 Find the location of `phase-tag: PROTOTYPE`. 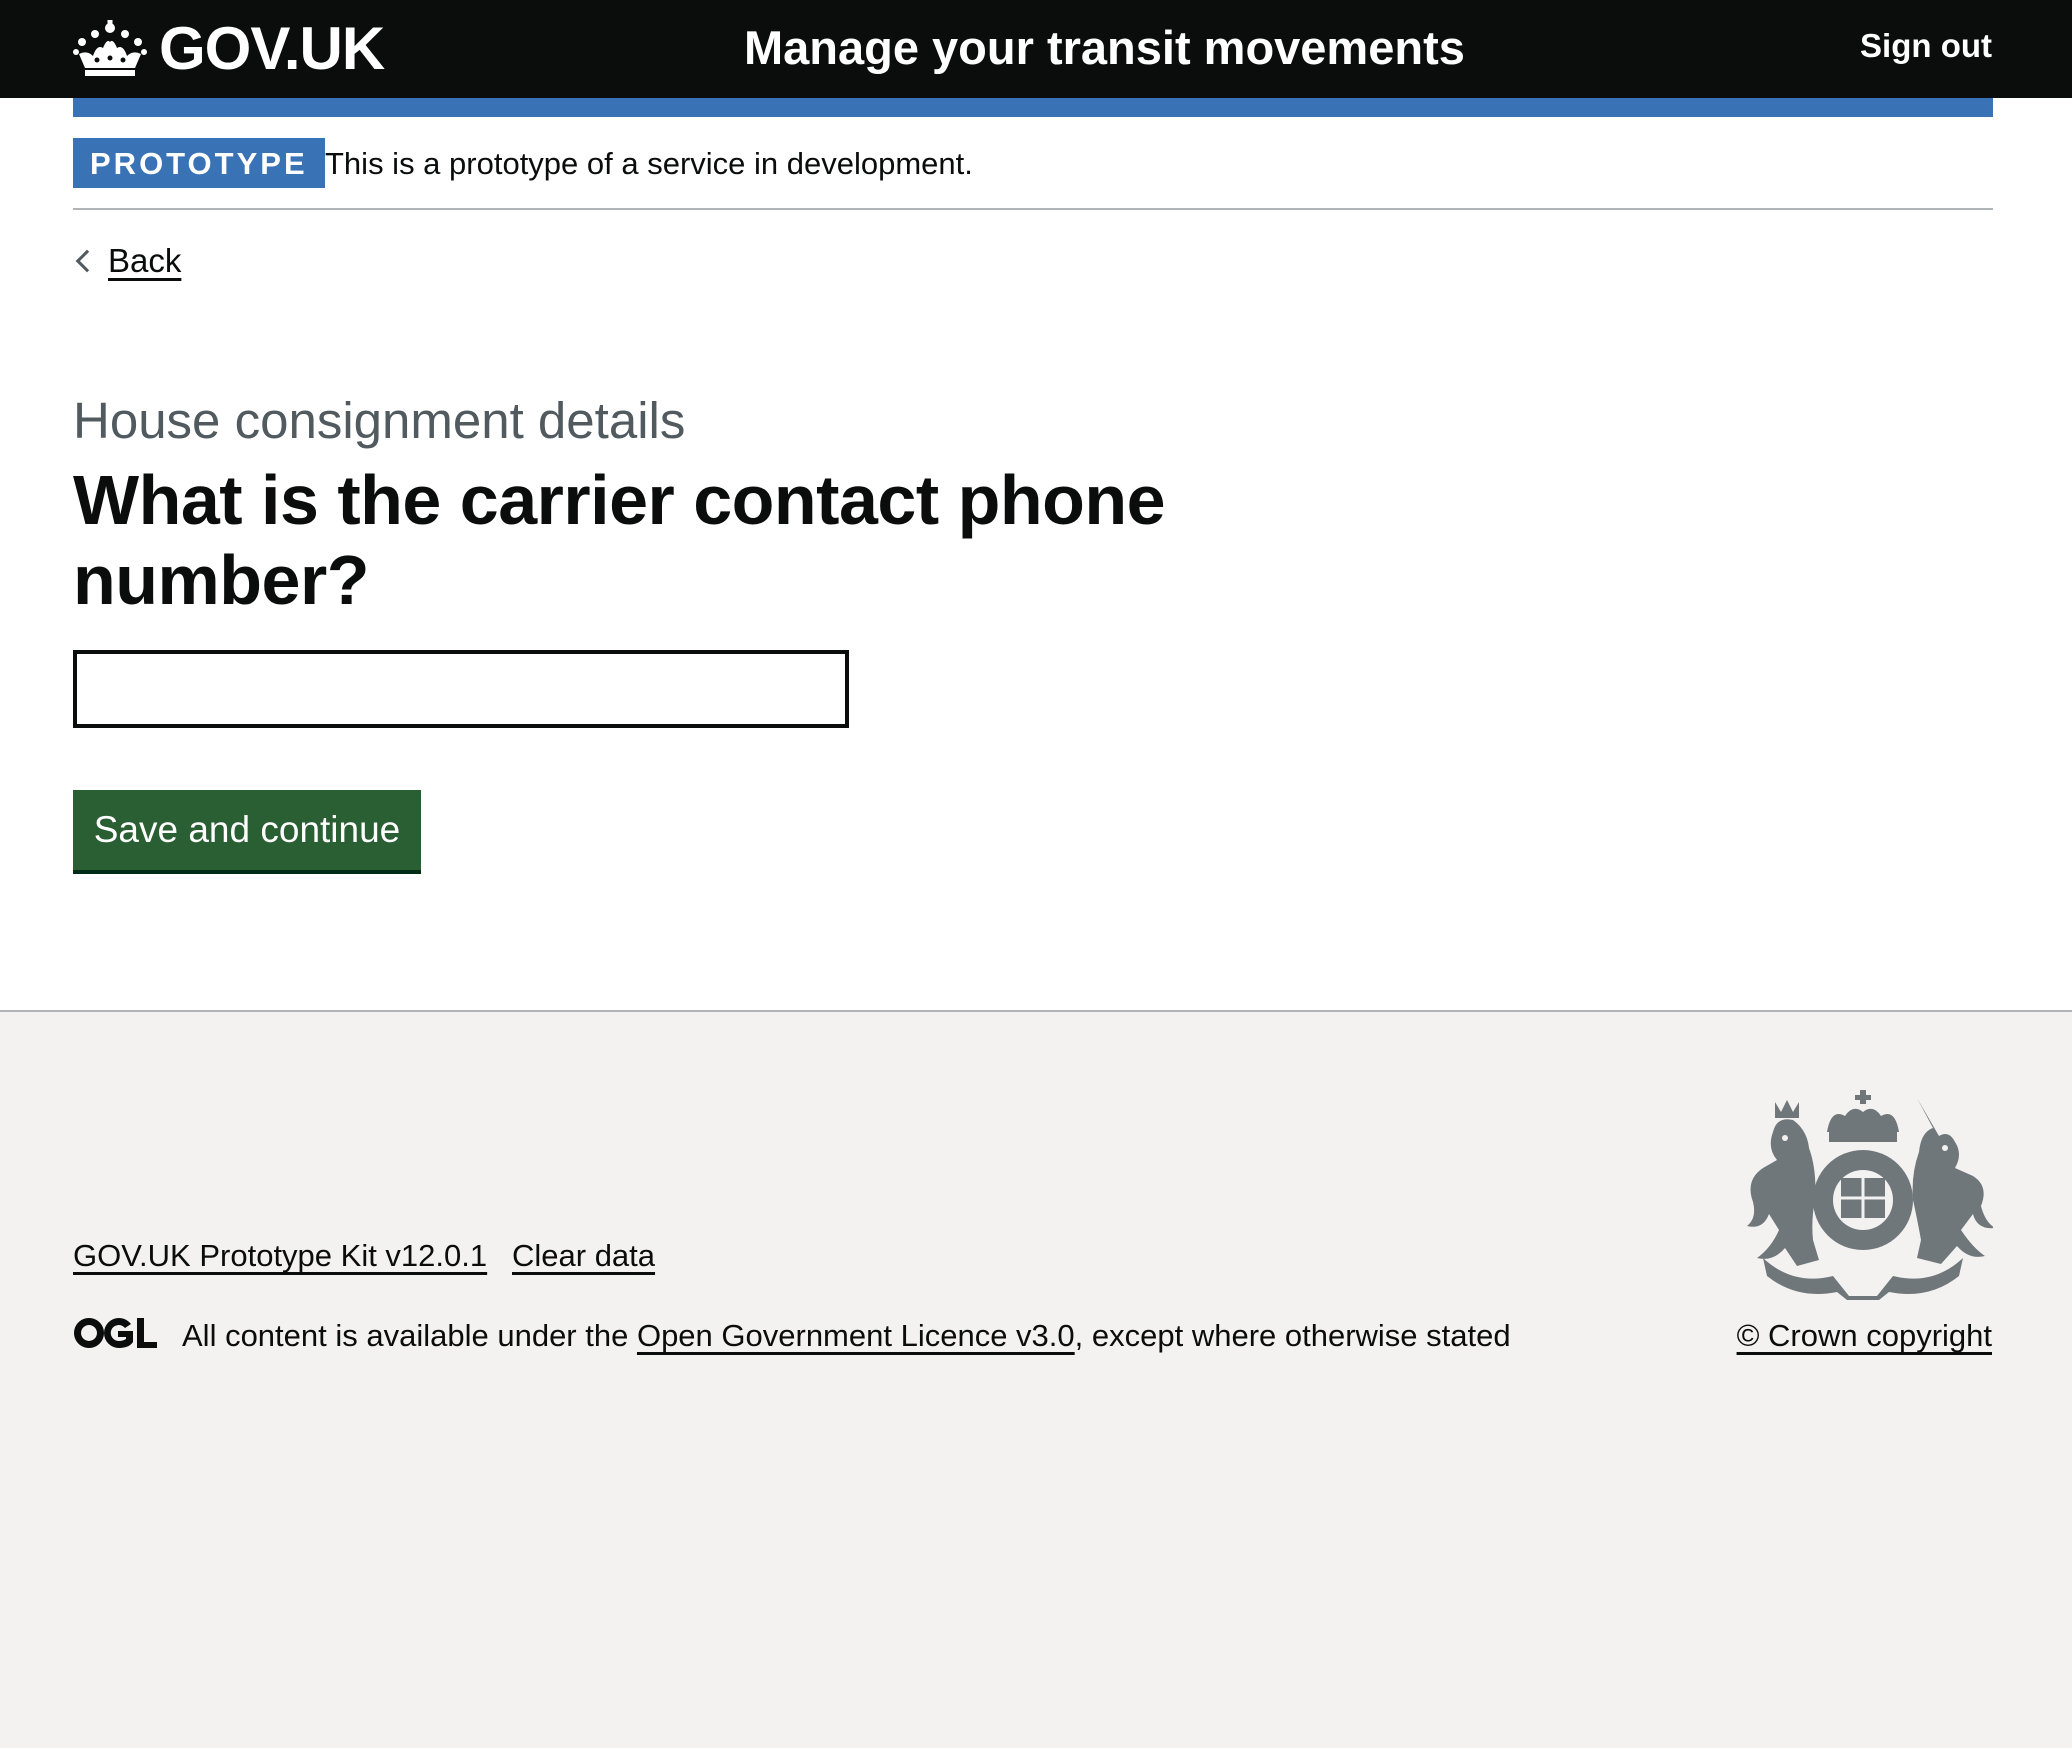

phase-tag: PROTOTYPE is located at coordinates (199, 163).